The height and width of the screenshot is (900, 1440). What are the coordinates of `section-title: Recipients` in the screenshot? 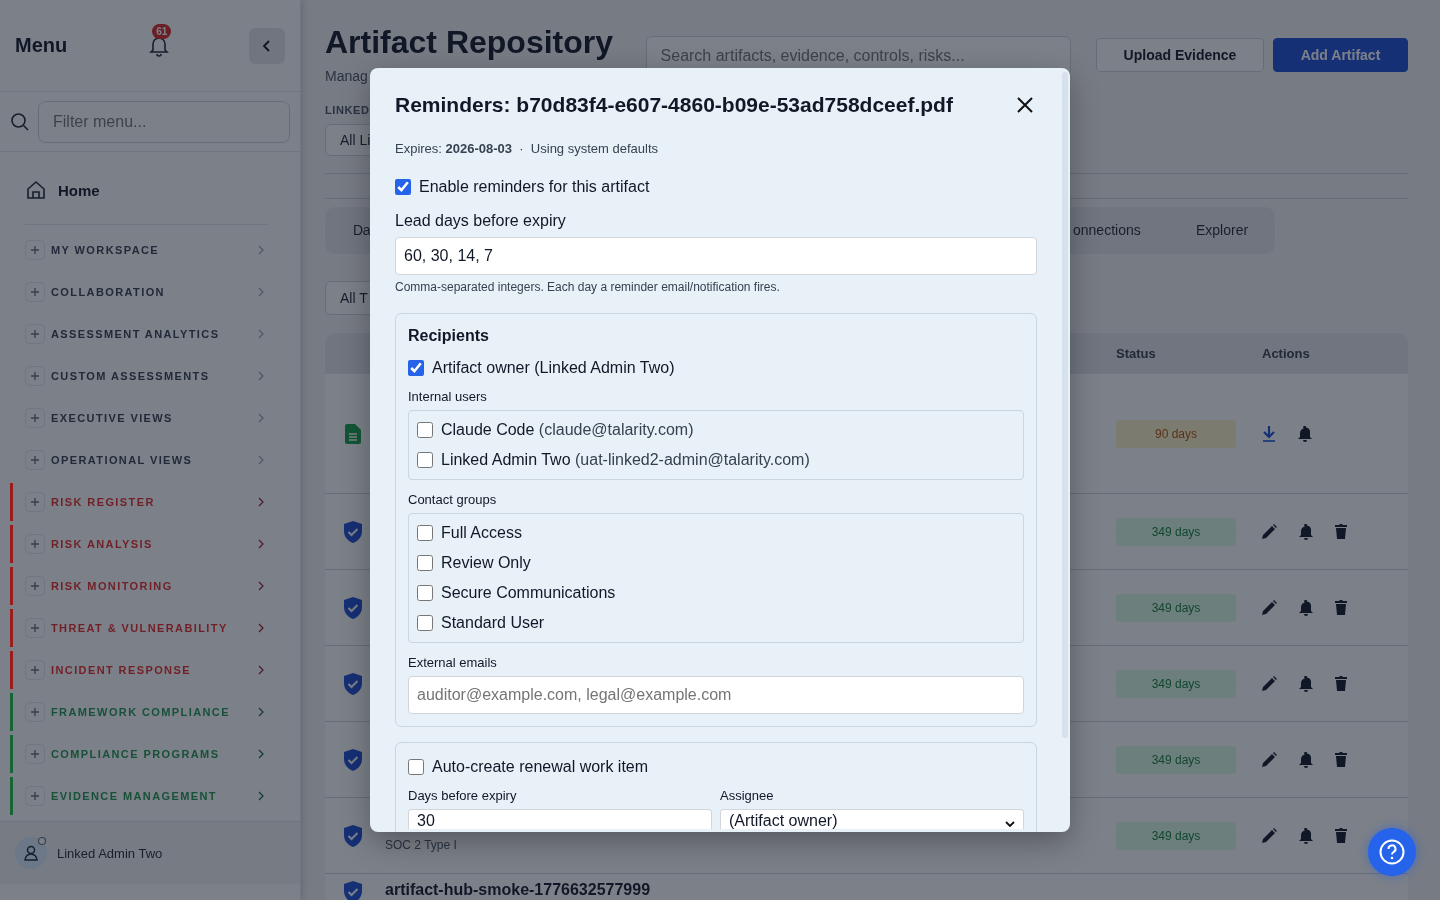 It's located at (449, 336).